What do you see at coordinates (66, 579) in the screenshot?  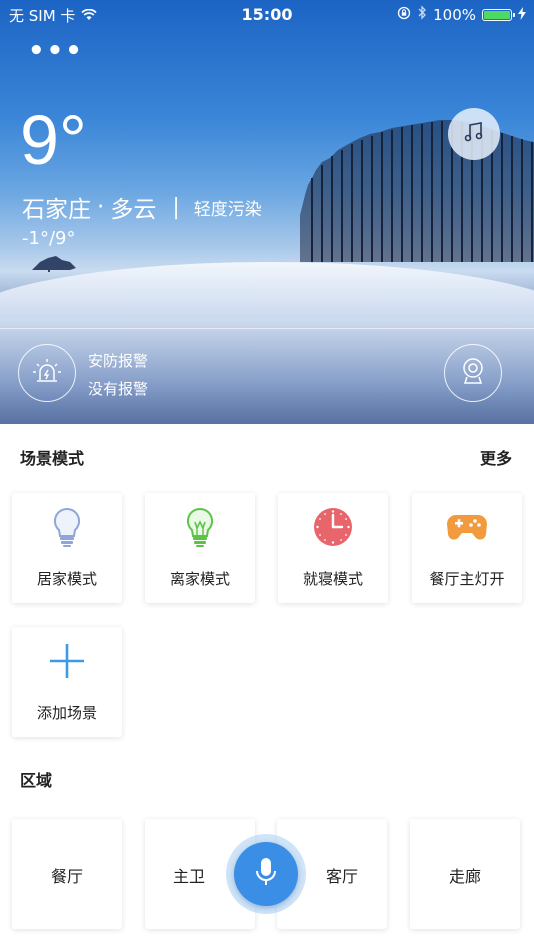 I see `scene-label: 居家模式` at bounding box center [66, 579].